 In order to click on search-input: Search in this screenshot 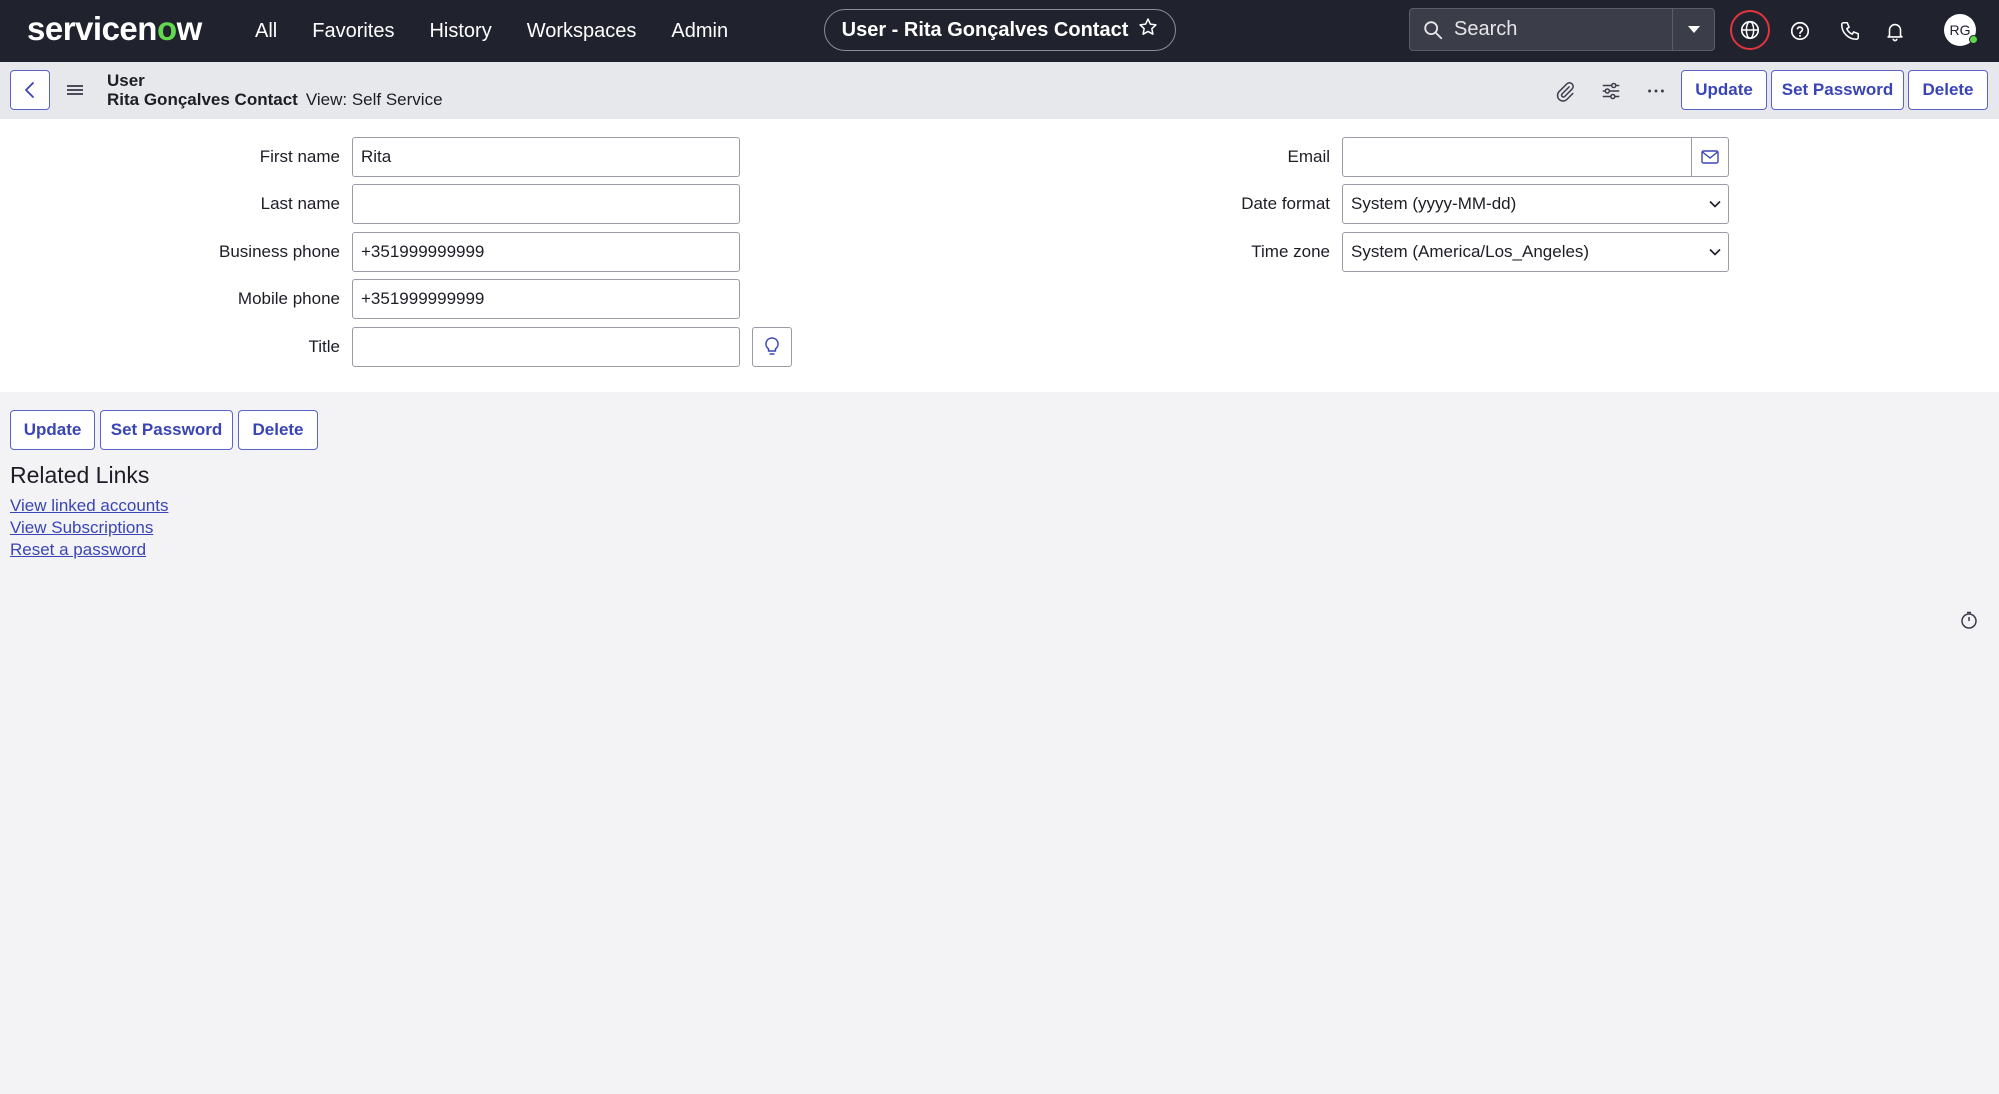, I will do `click(1563, 29)`.